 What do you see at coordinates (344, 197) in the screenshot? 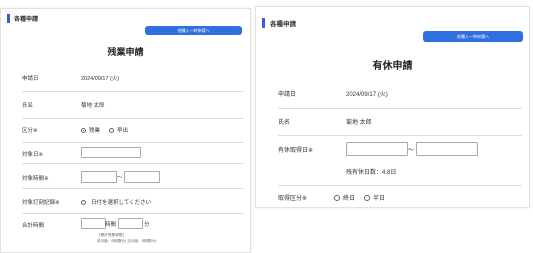
I see `leave-category-option-fullday: 終日` at bounding box center [344, 197].